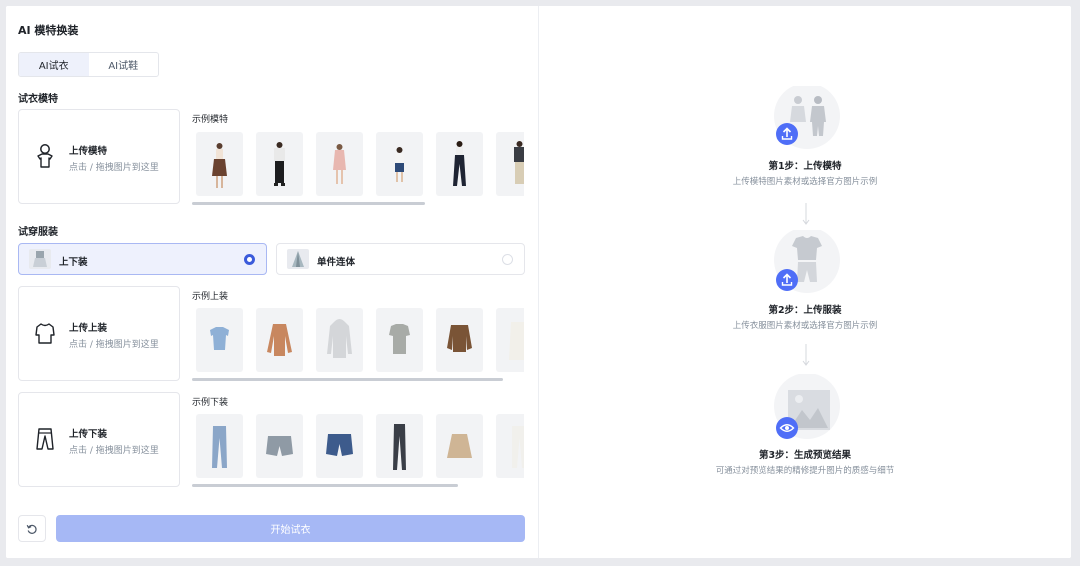  Describe the element at coordinates (88, 328) in the screenshot. I see `upload-top-title: 上传上装` at that location.